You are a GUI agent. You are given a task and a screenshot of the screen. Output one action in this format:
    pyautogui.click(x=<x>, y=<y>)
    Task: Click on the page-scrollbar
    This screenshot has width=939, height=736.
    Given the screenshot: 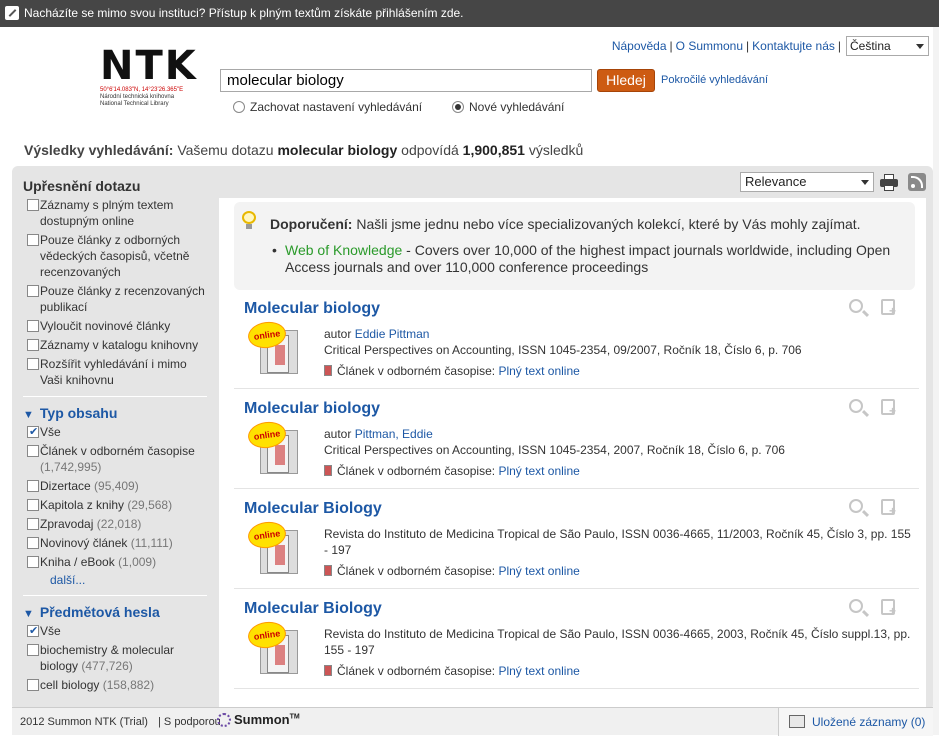 What is the action you would take?
    pyautogui.click(x=936, y=381)
    